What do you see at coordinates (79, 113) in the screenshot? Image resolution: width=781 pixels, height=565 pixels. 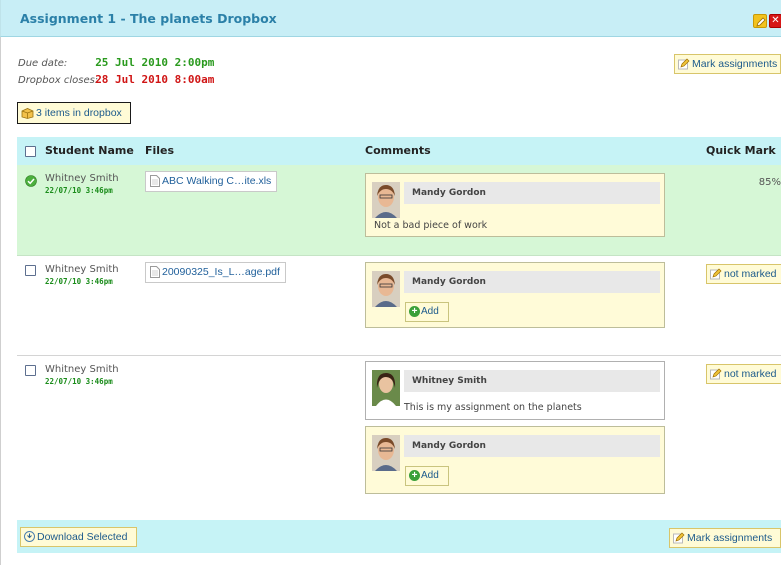 I see `items-in-dropbox-label: 3 items in dropbox` at bounding box center [79, 113].